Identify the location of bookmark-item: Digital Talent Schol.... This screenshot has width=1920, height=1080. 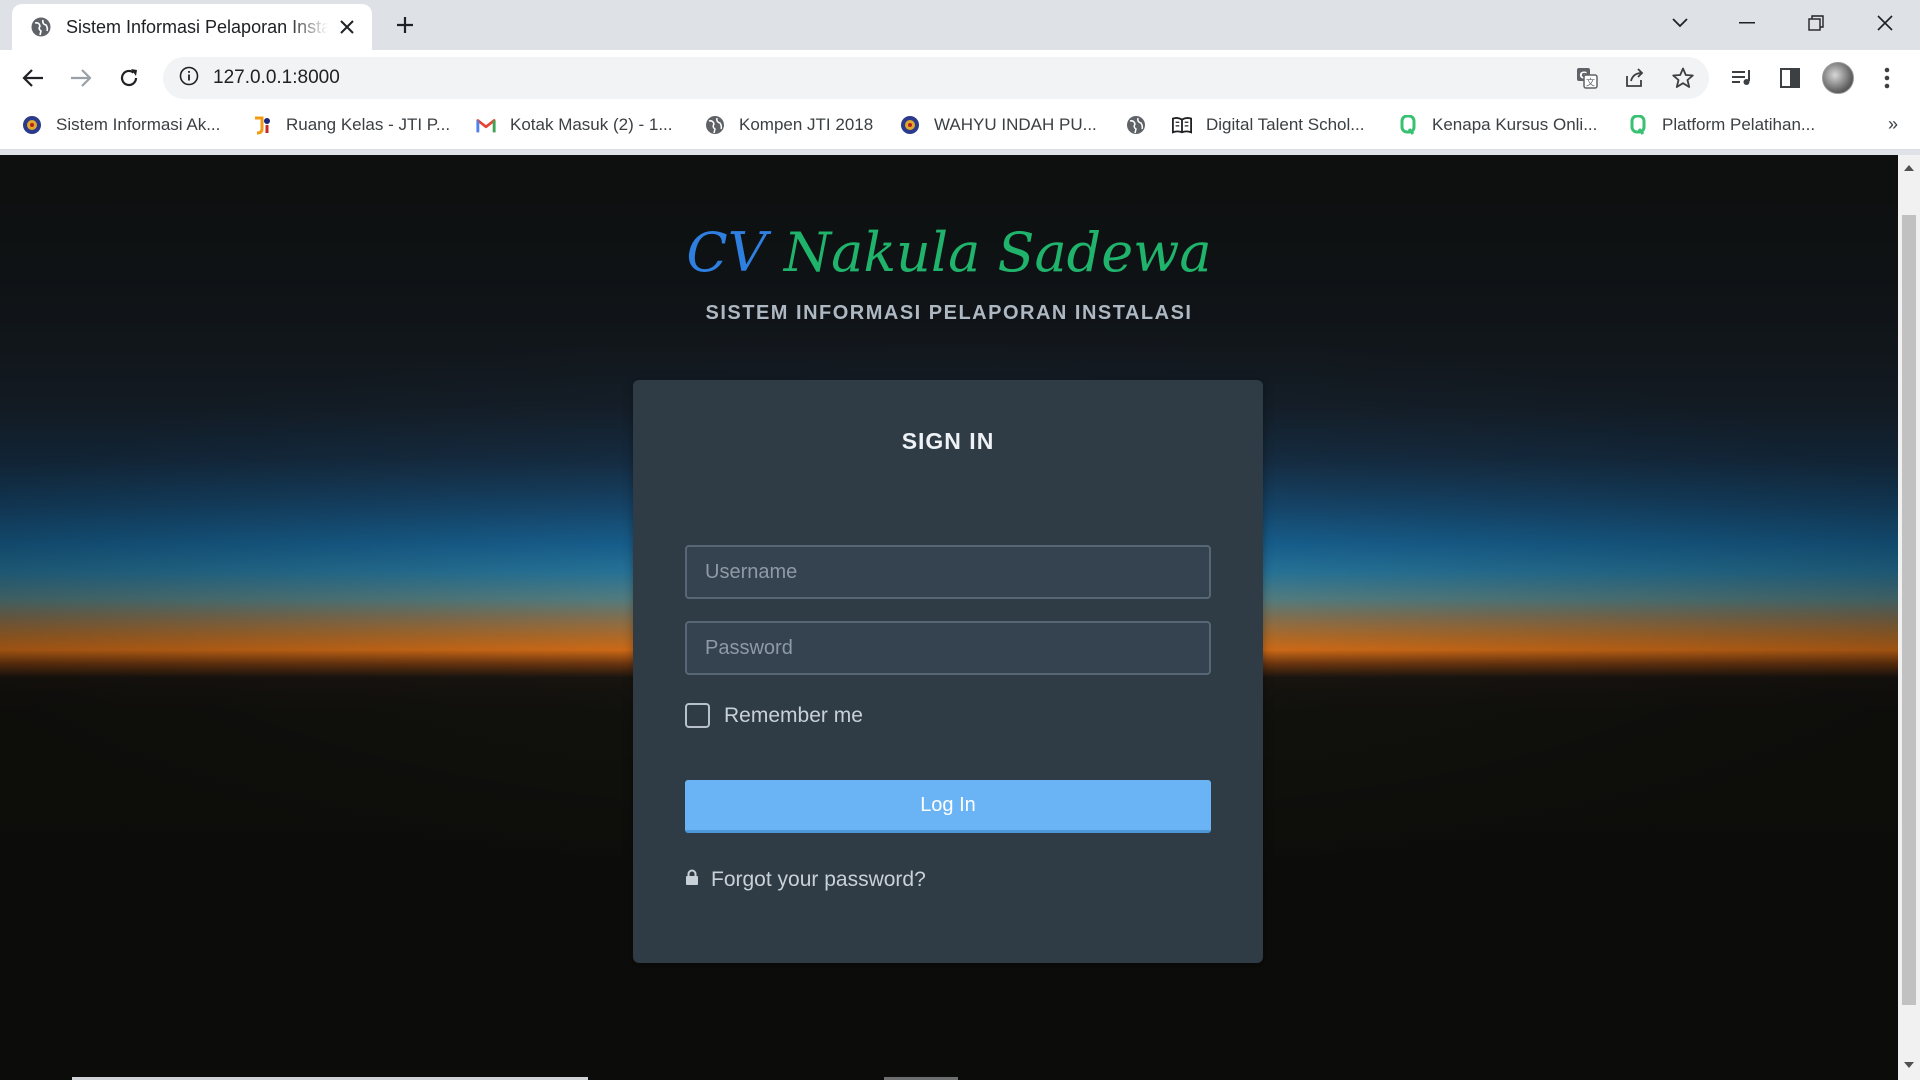
(1268, 125).